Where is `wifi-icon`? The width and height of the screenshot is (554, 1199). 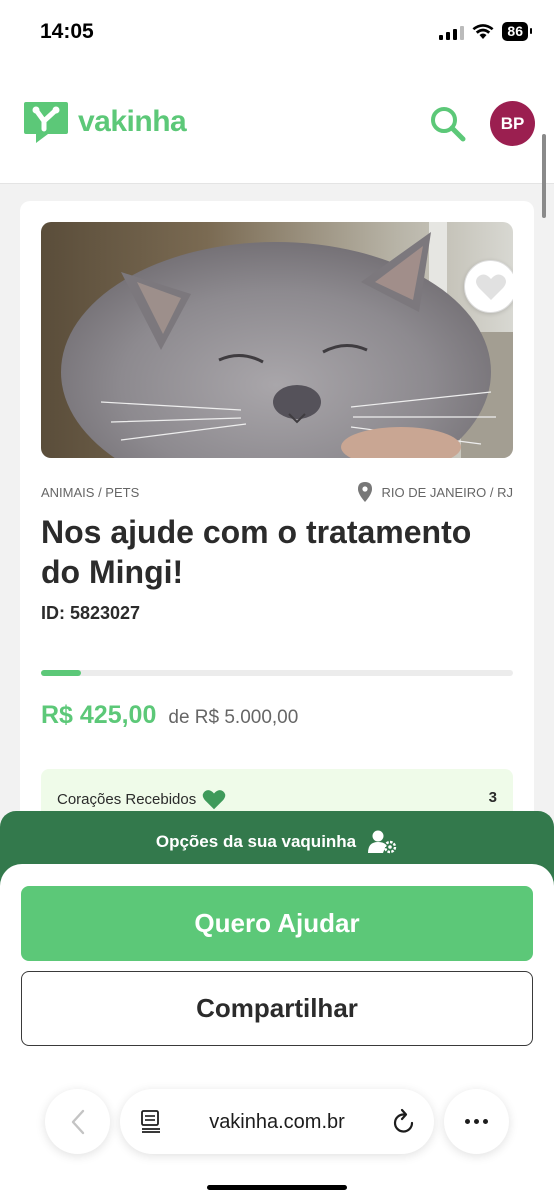 wifi-icon is located at coordinates (483, 31).